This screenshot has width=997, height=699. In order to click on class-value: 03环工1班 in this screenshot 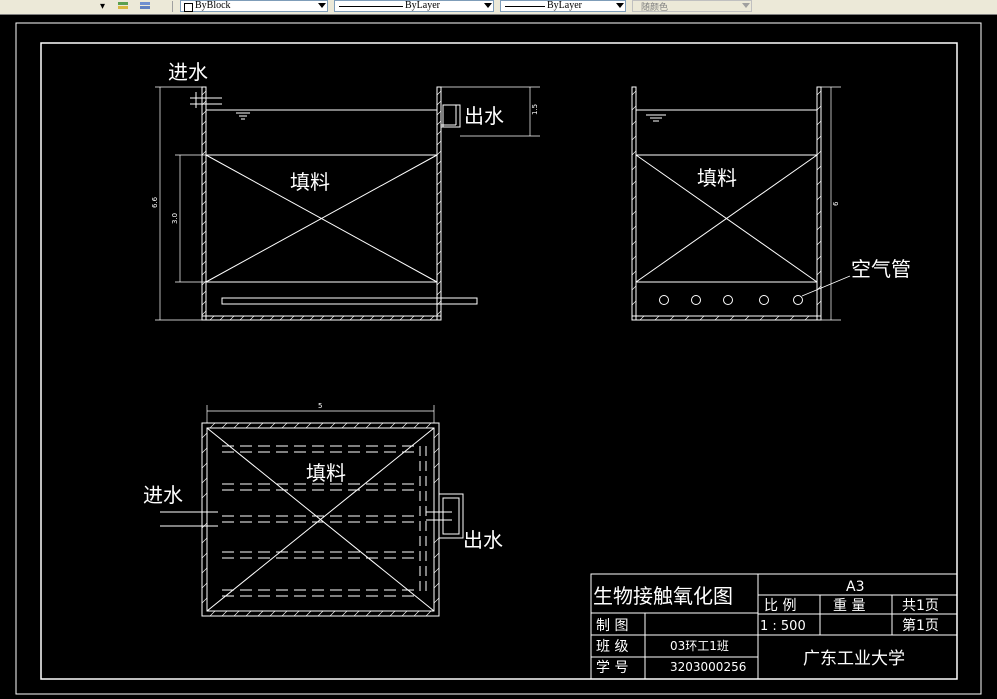, I will do `click(699, 646)`.